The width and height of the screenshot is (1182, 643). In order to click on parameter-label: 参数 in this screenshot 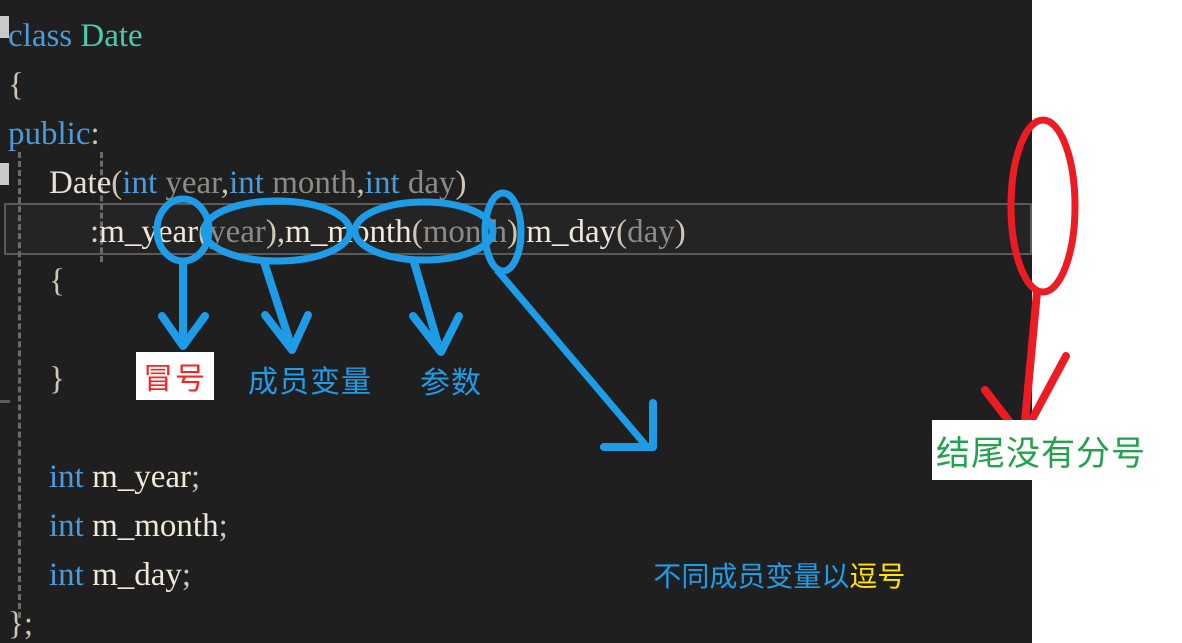, I will do `click(451, 383)`.